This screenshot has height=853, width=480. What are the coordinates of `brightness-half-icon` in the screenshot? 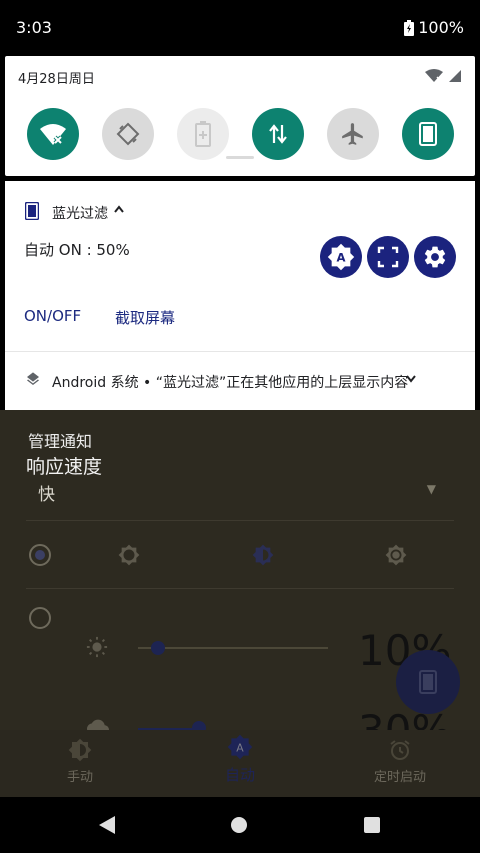 It's located at (80, 750).